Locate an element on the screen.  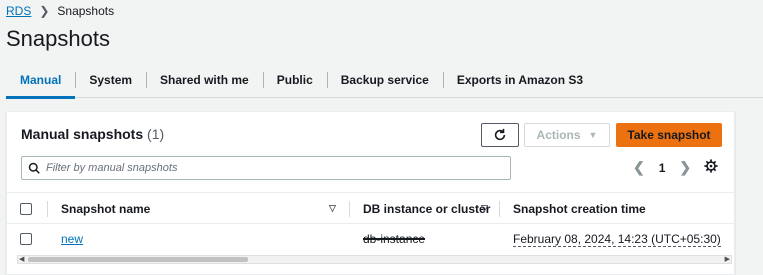
scrollbar-thumb is located at coordinates (138, 259).